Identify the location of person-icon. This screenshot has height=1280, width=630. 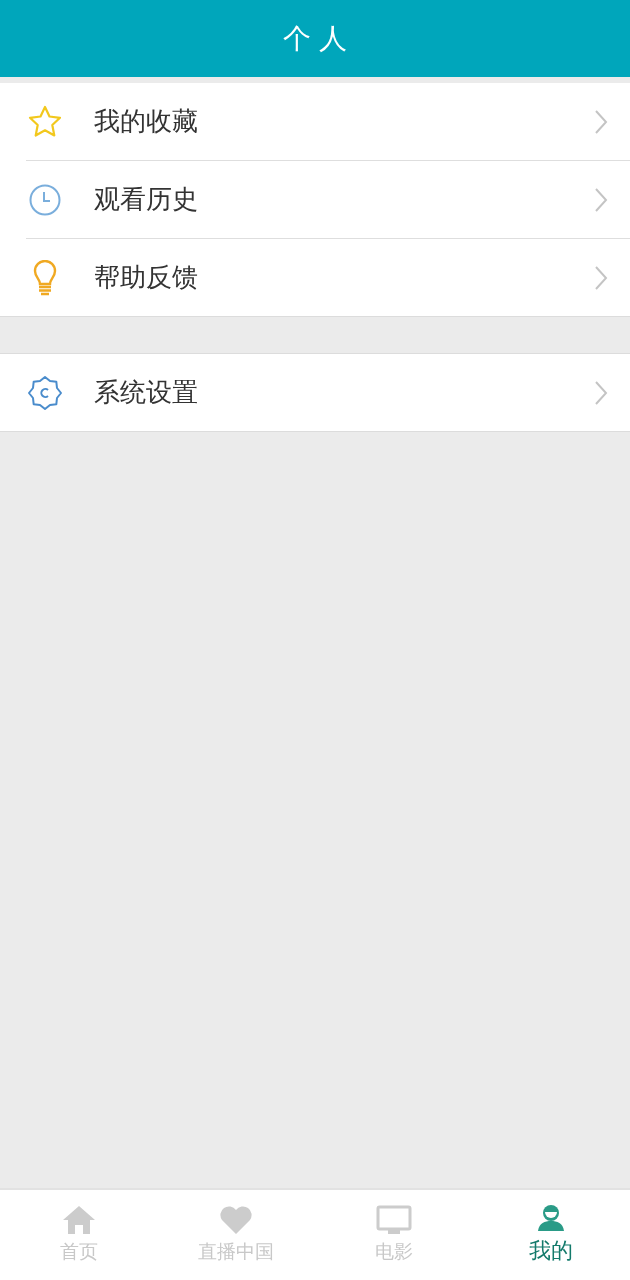
(551, 1217).